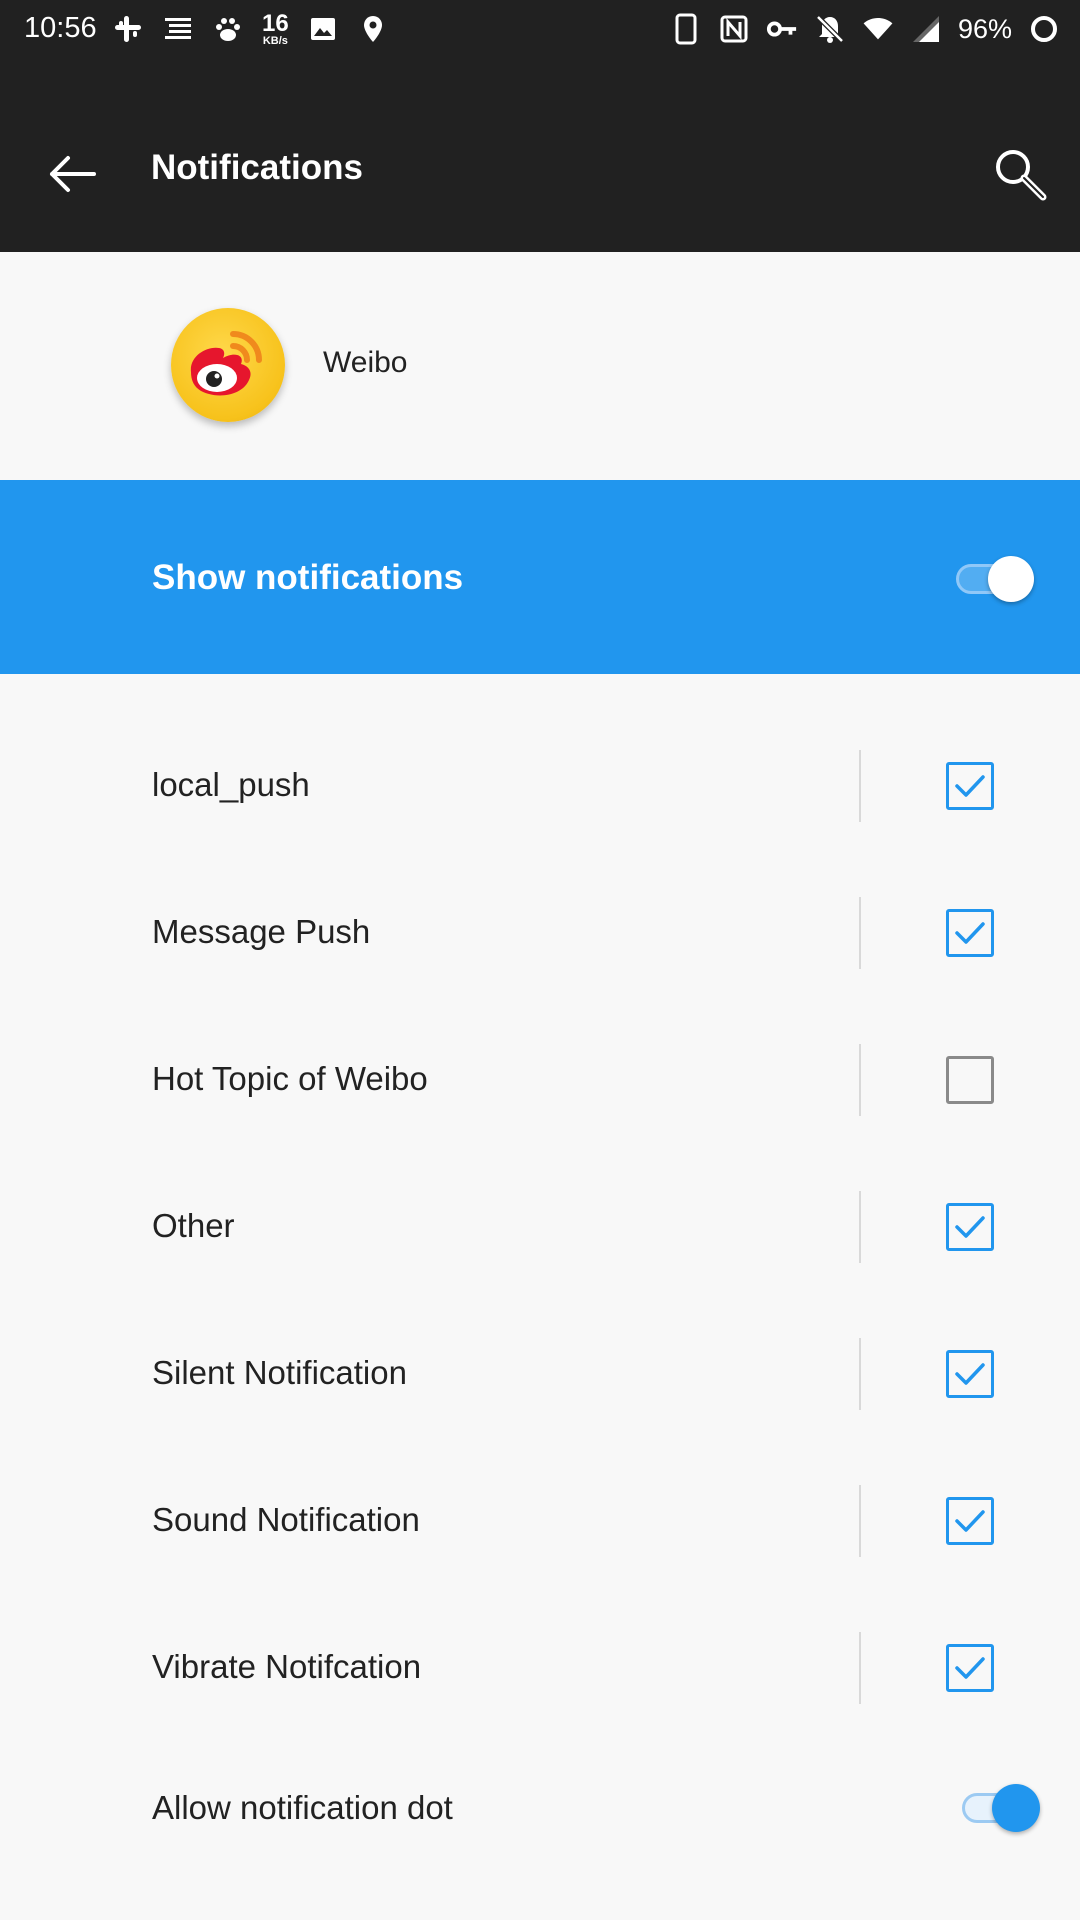  What do you see at coordinates (323, 29) in the screenshot?
I see `image-icon` at bounding box center [323, 29].